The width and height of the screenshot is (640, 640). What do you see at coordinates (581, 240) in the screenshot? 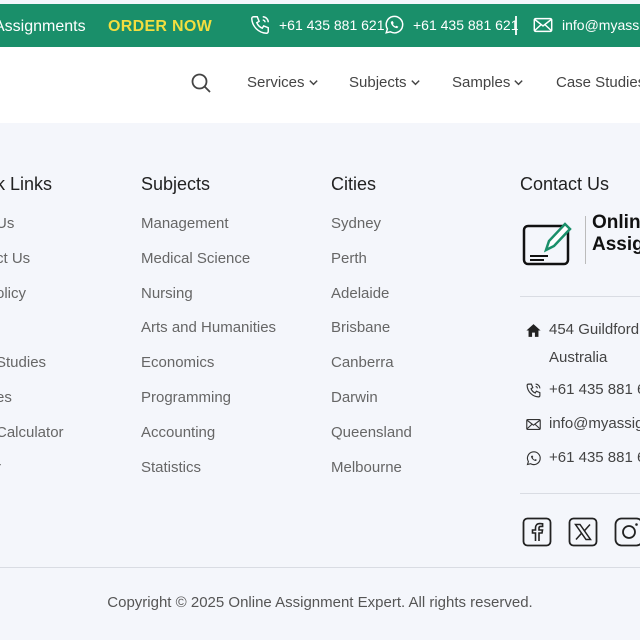
I see `company-logo: Onlin Assig` at bounding box center [581, 240].